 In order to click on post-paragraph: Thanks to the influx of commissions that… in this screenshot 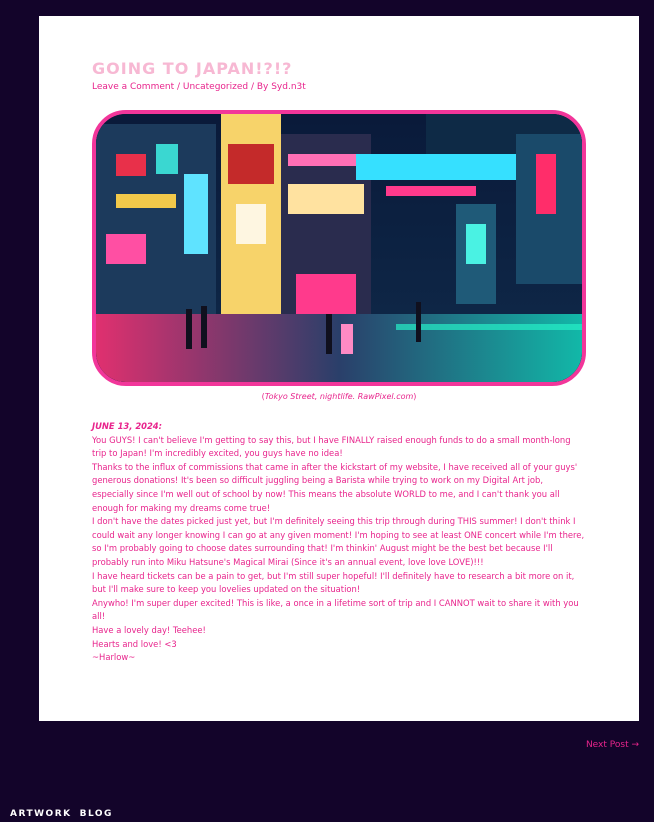, I will do `click(335, 487)`.